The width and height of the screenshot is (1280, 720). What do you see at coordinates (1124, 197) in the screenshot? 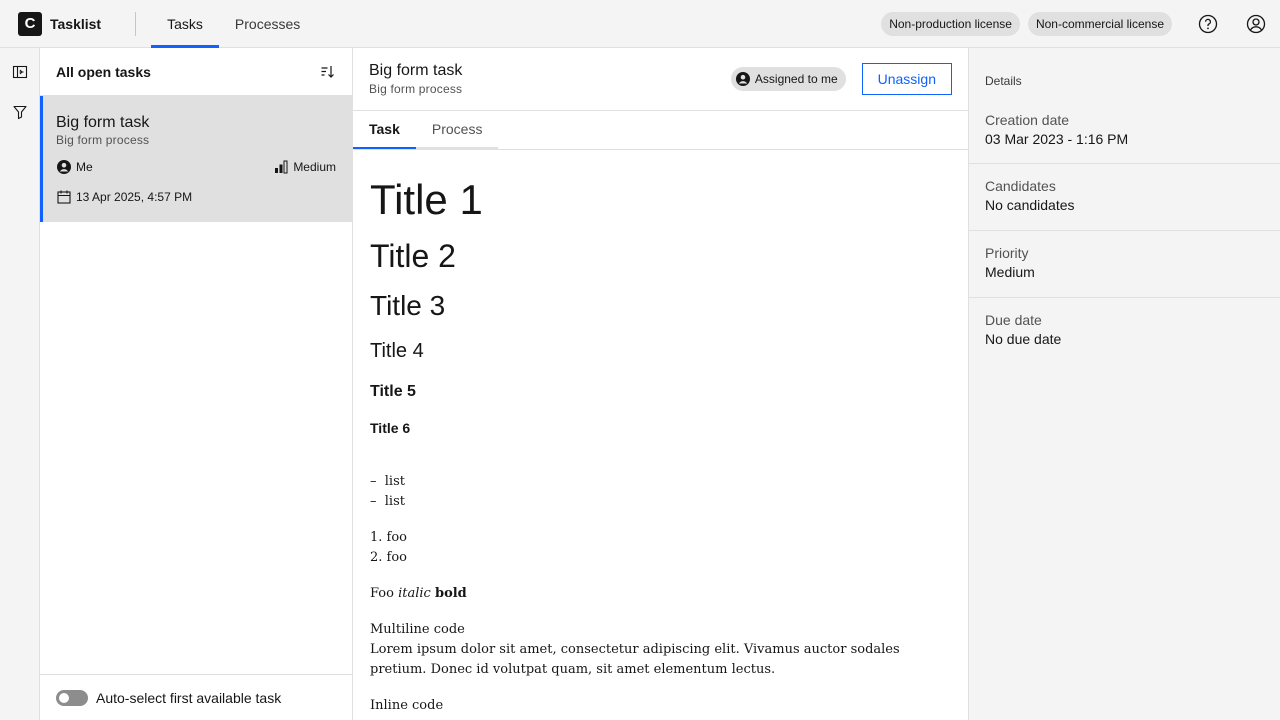
I see `detail-candidates: Candidates No candidates` at bounding box center [1124, 197].